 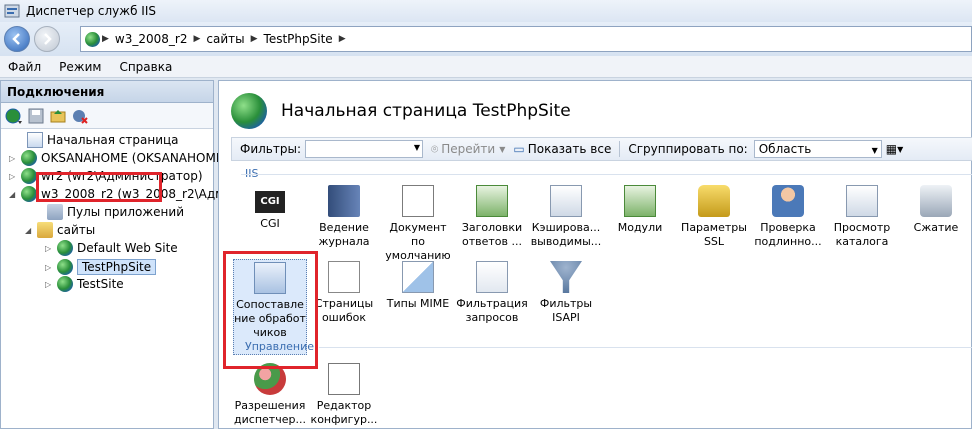 I want to click on feature-label: Фильтрация запросов, so click(x=492, y=310).